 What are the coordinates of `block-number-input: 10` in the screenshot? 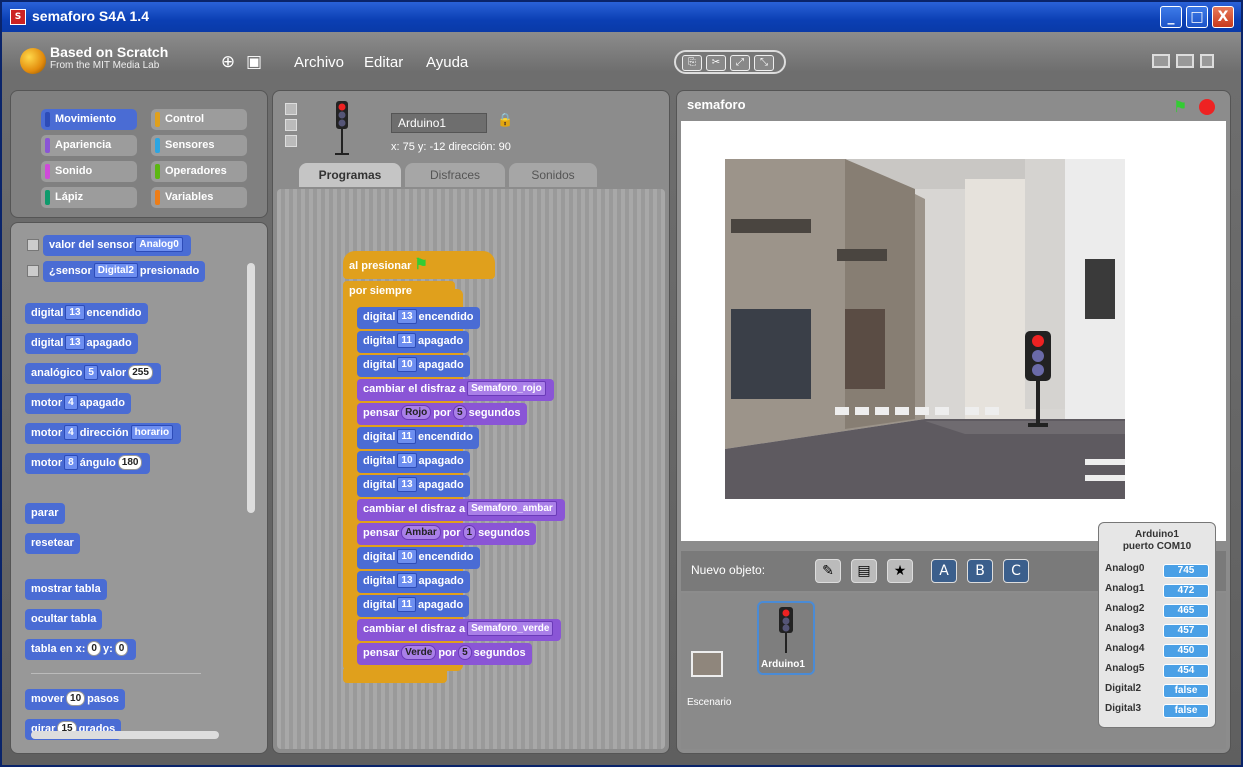 It's located at (76, 698).